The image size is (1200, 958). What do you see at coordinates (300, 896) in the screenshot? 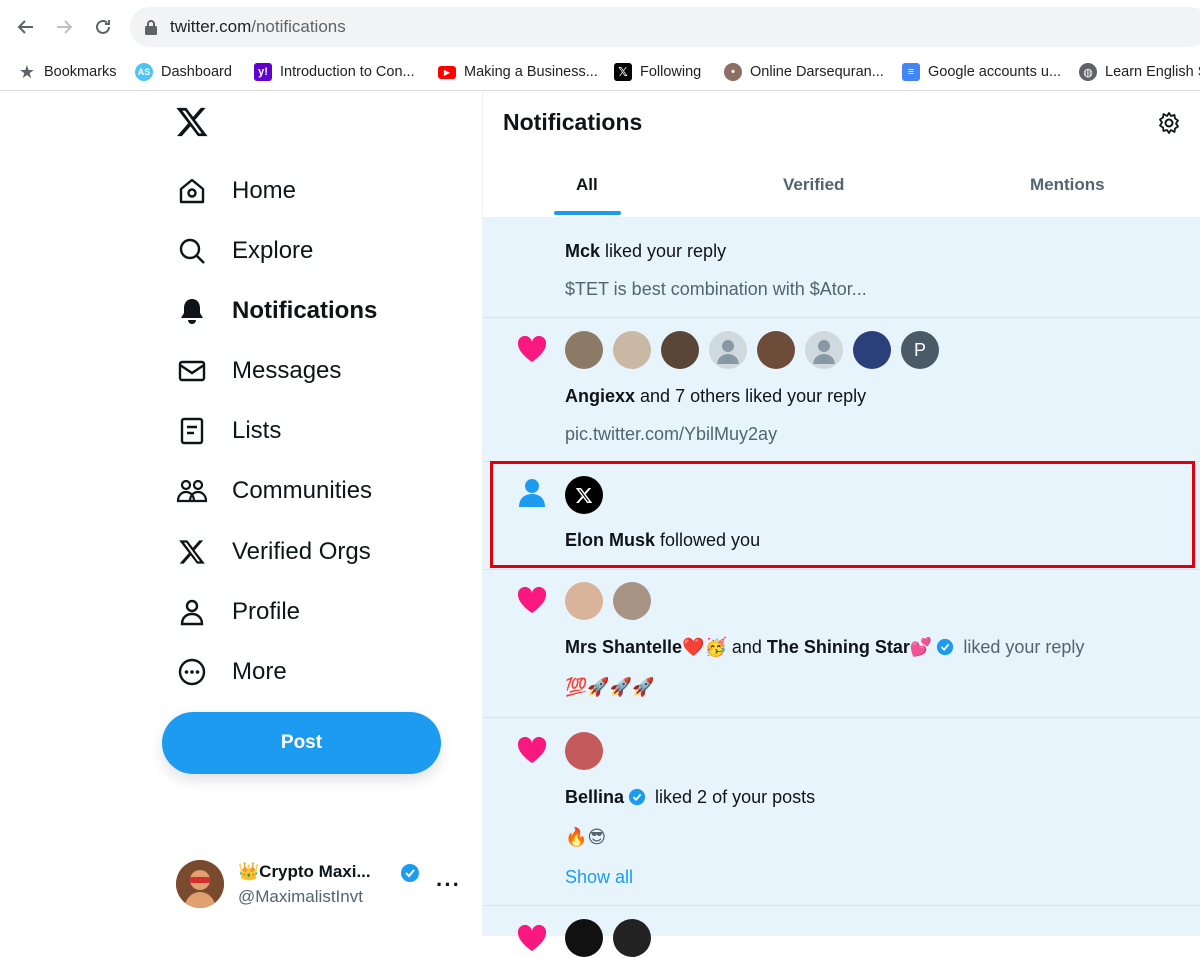
I see `account-handle: @MaximalistInvt` at bounding box center [300, 896].